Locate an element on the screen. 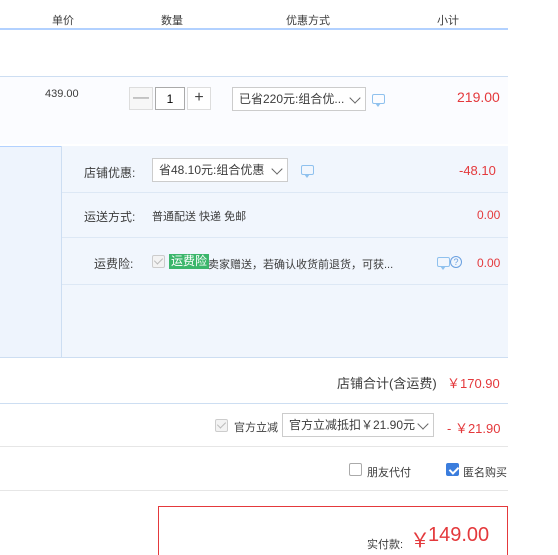  decrease-quantity-button: — is located at coordinates (141, 98).